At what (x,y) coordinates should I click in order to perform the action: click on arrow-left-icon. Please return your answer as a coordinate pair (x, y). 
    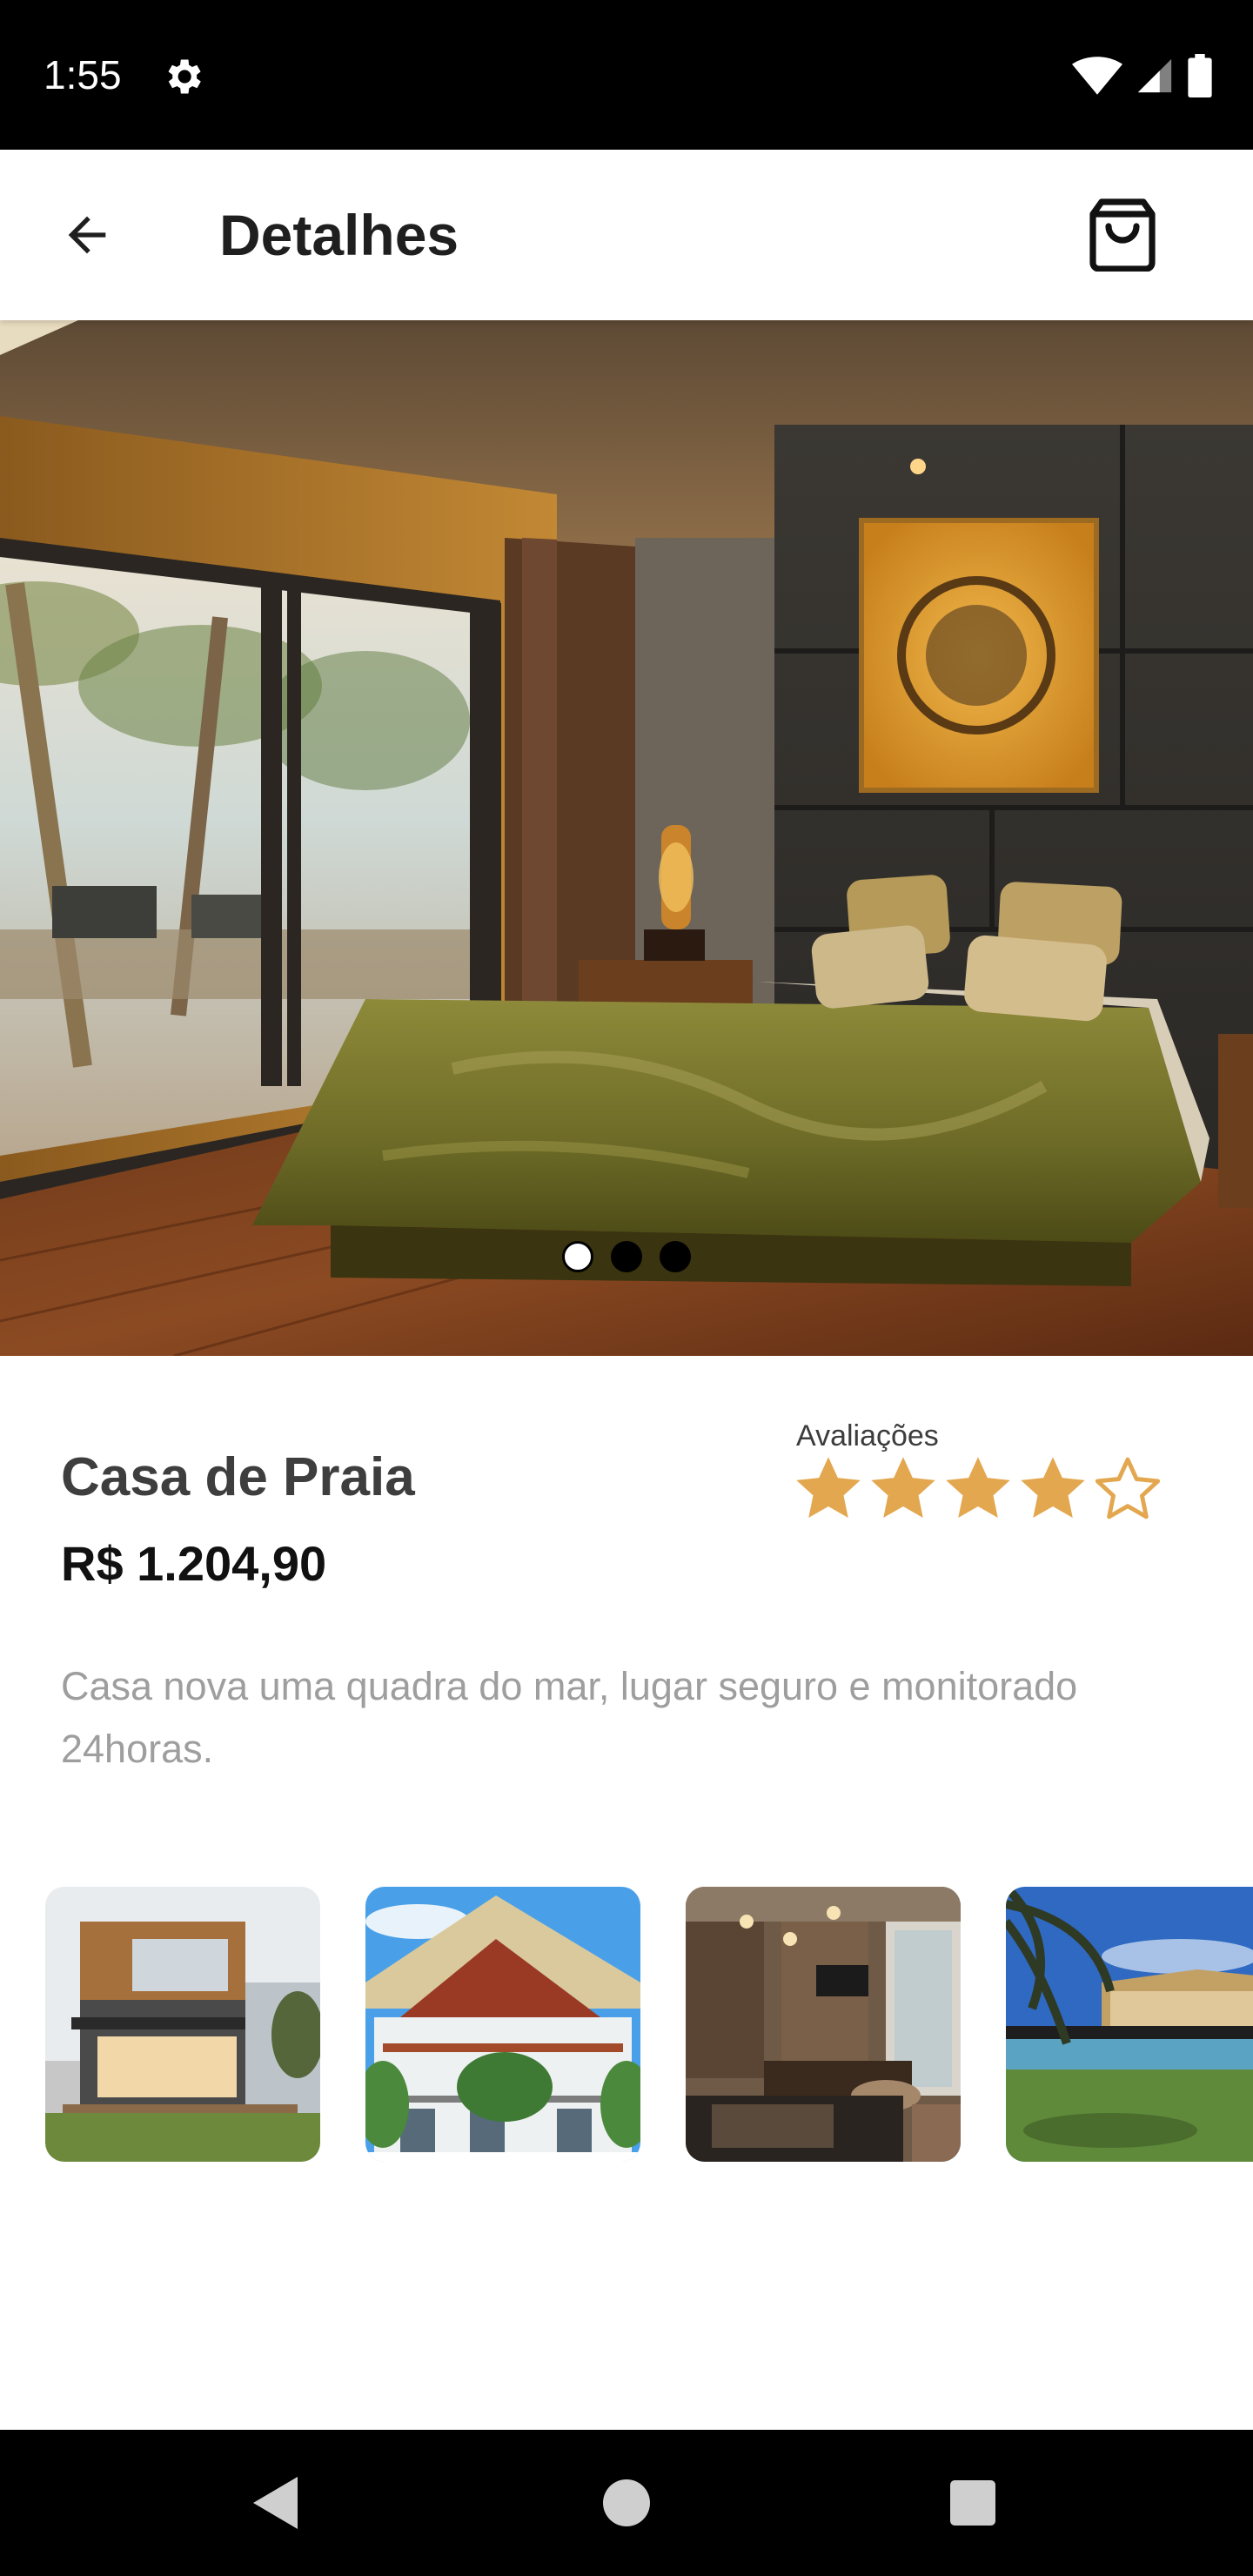
    Looking at the image, I should click on (87, 235).